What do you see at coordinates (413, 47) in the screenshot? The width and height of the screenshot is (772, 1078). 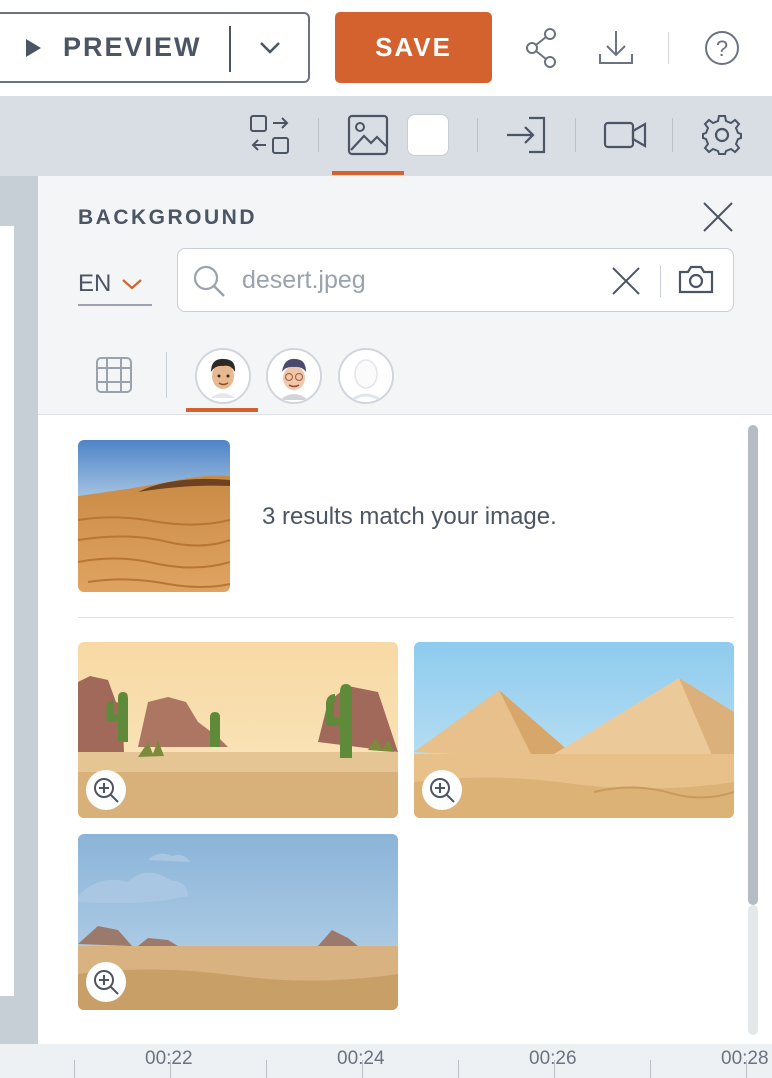 I see `save-button: SAVE` at bounding box center [413, 47].